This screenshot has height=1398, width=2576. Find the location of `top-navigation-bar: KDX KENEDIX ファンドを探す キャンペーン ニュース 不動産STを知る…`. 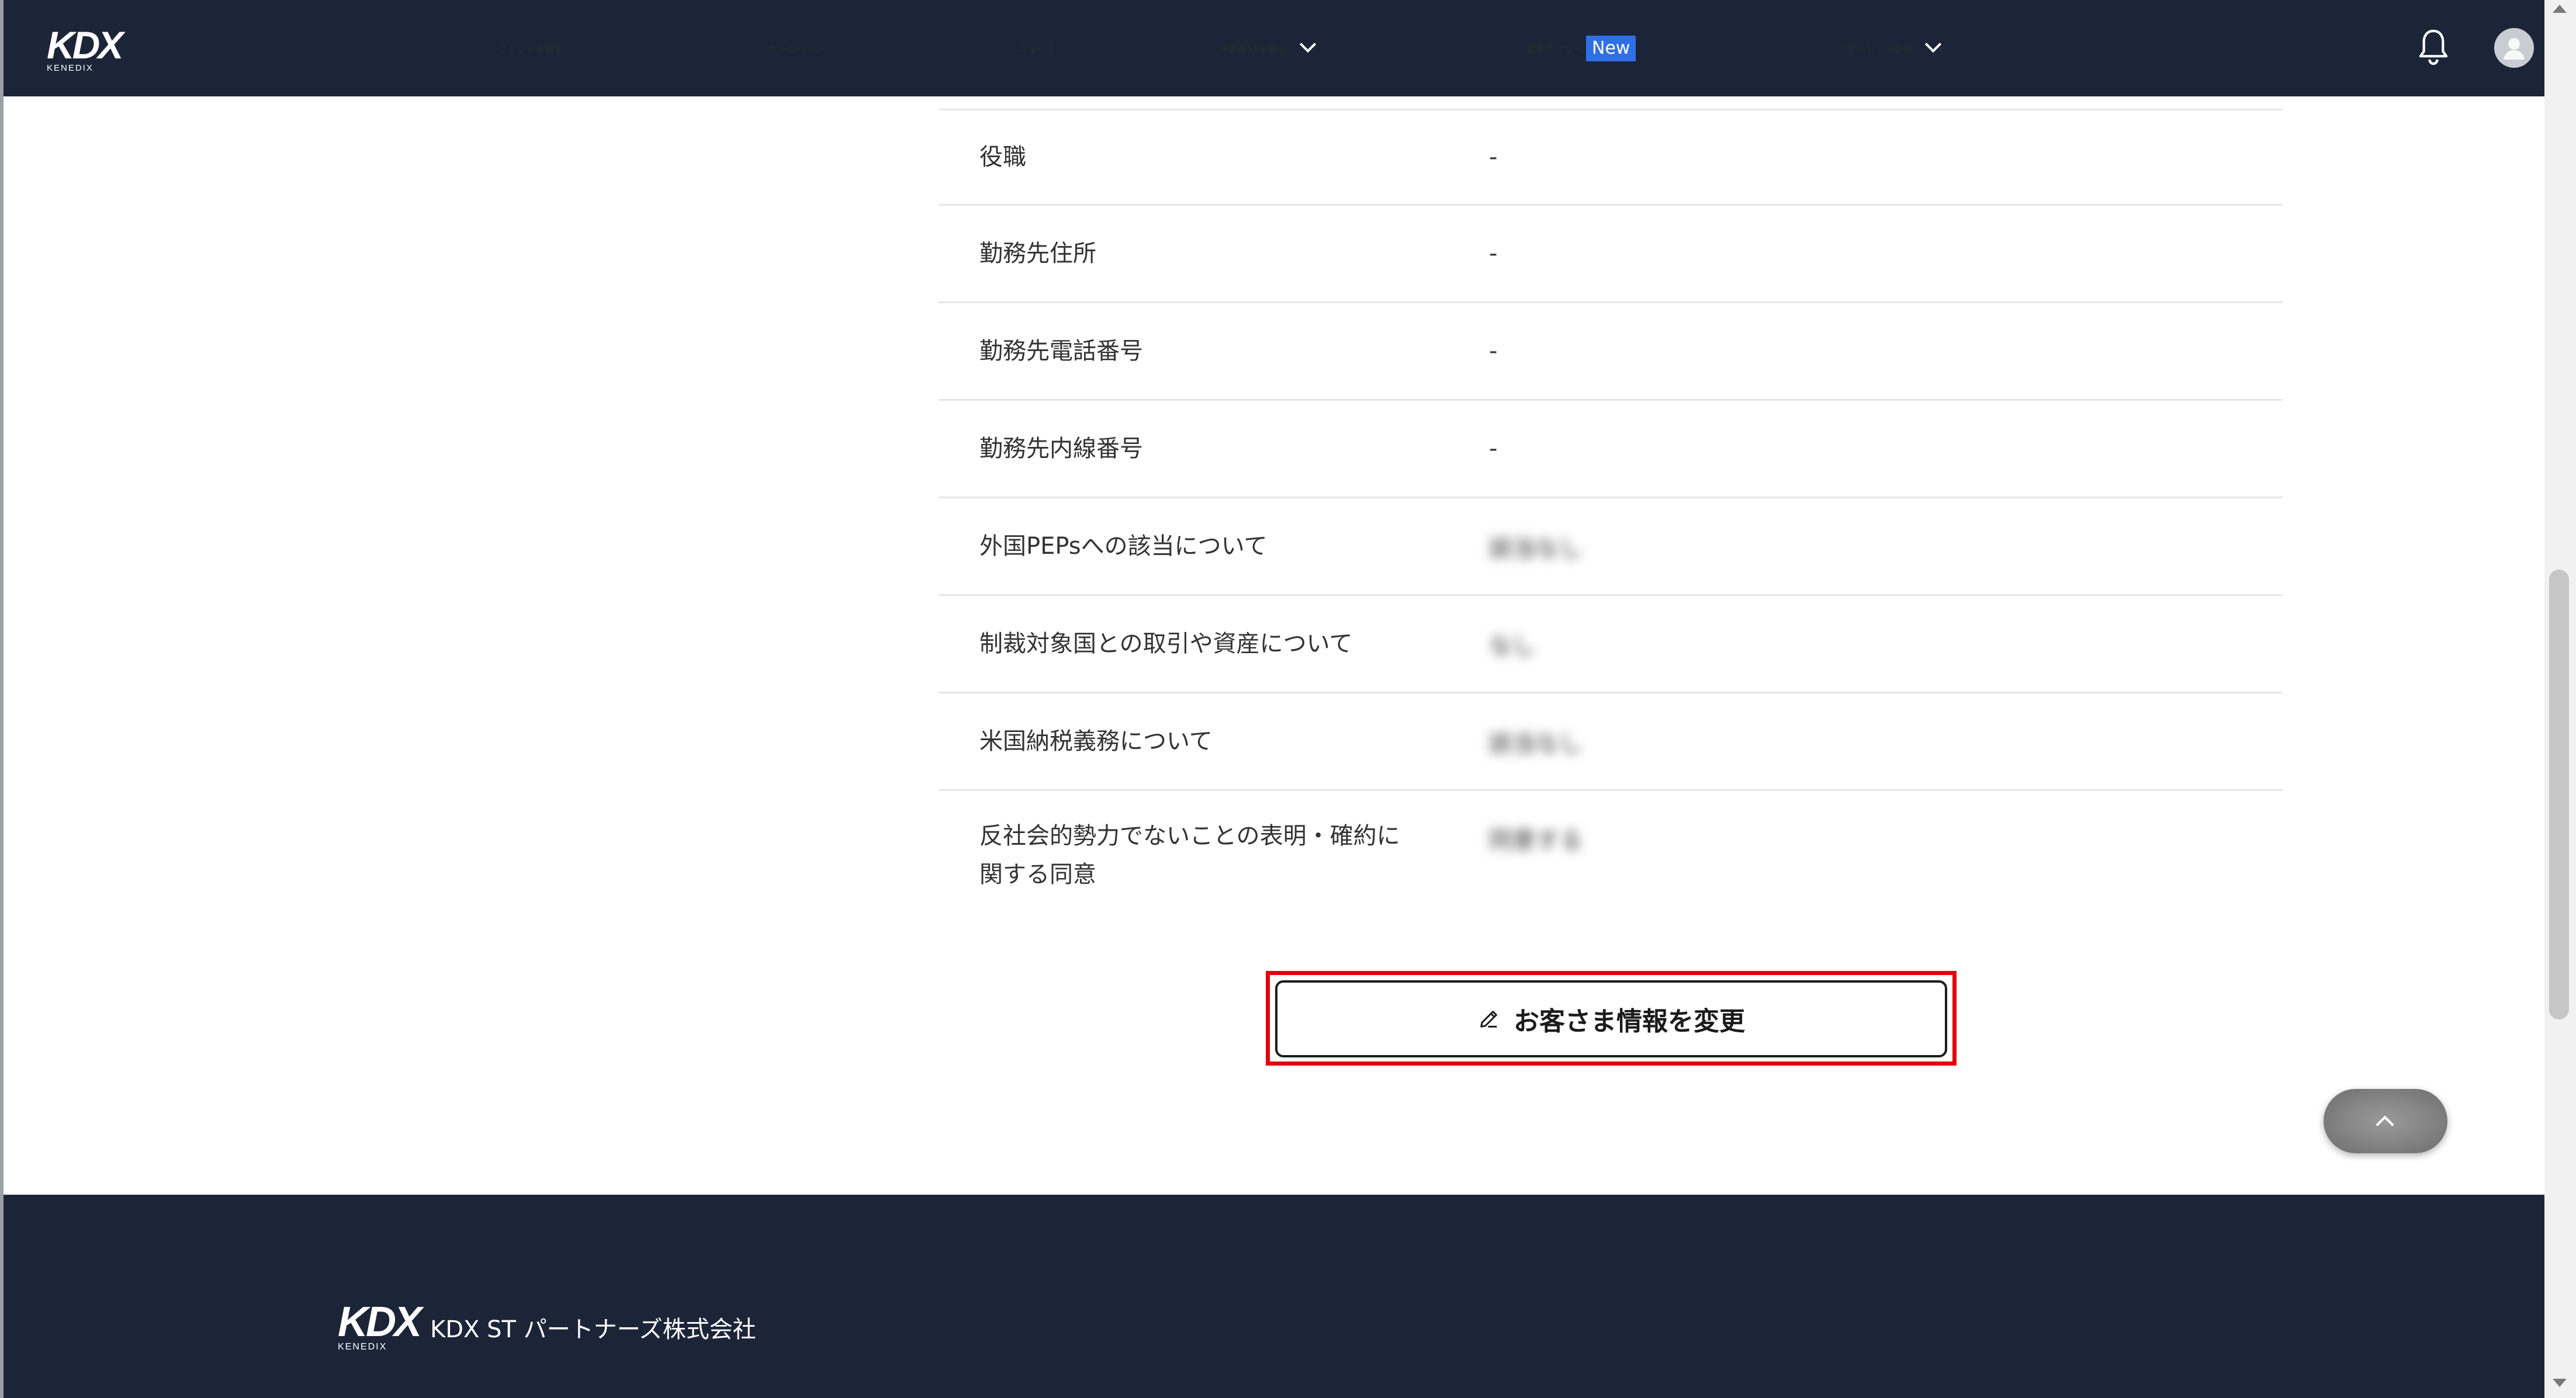

top-navigation-bar: KDX KENEDIX ファンドを探す キャンペーン ニュース 不動産STを知る… is located at coordinates (1274, 48).